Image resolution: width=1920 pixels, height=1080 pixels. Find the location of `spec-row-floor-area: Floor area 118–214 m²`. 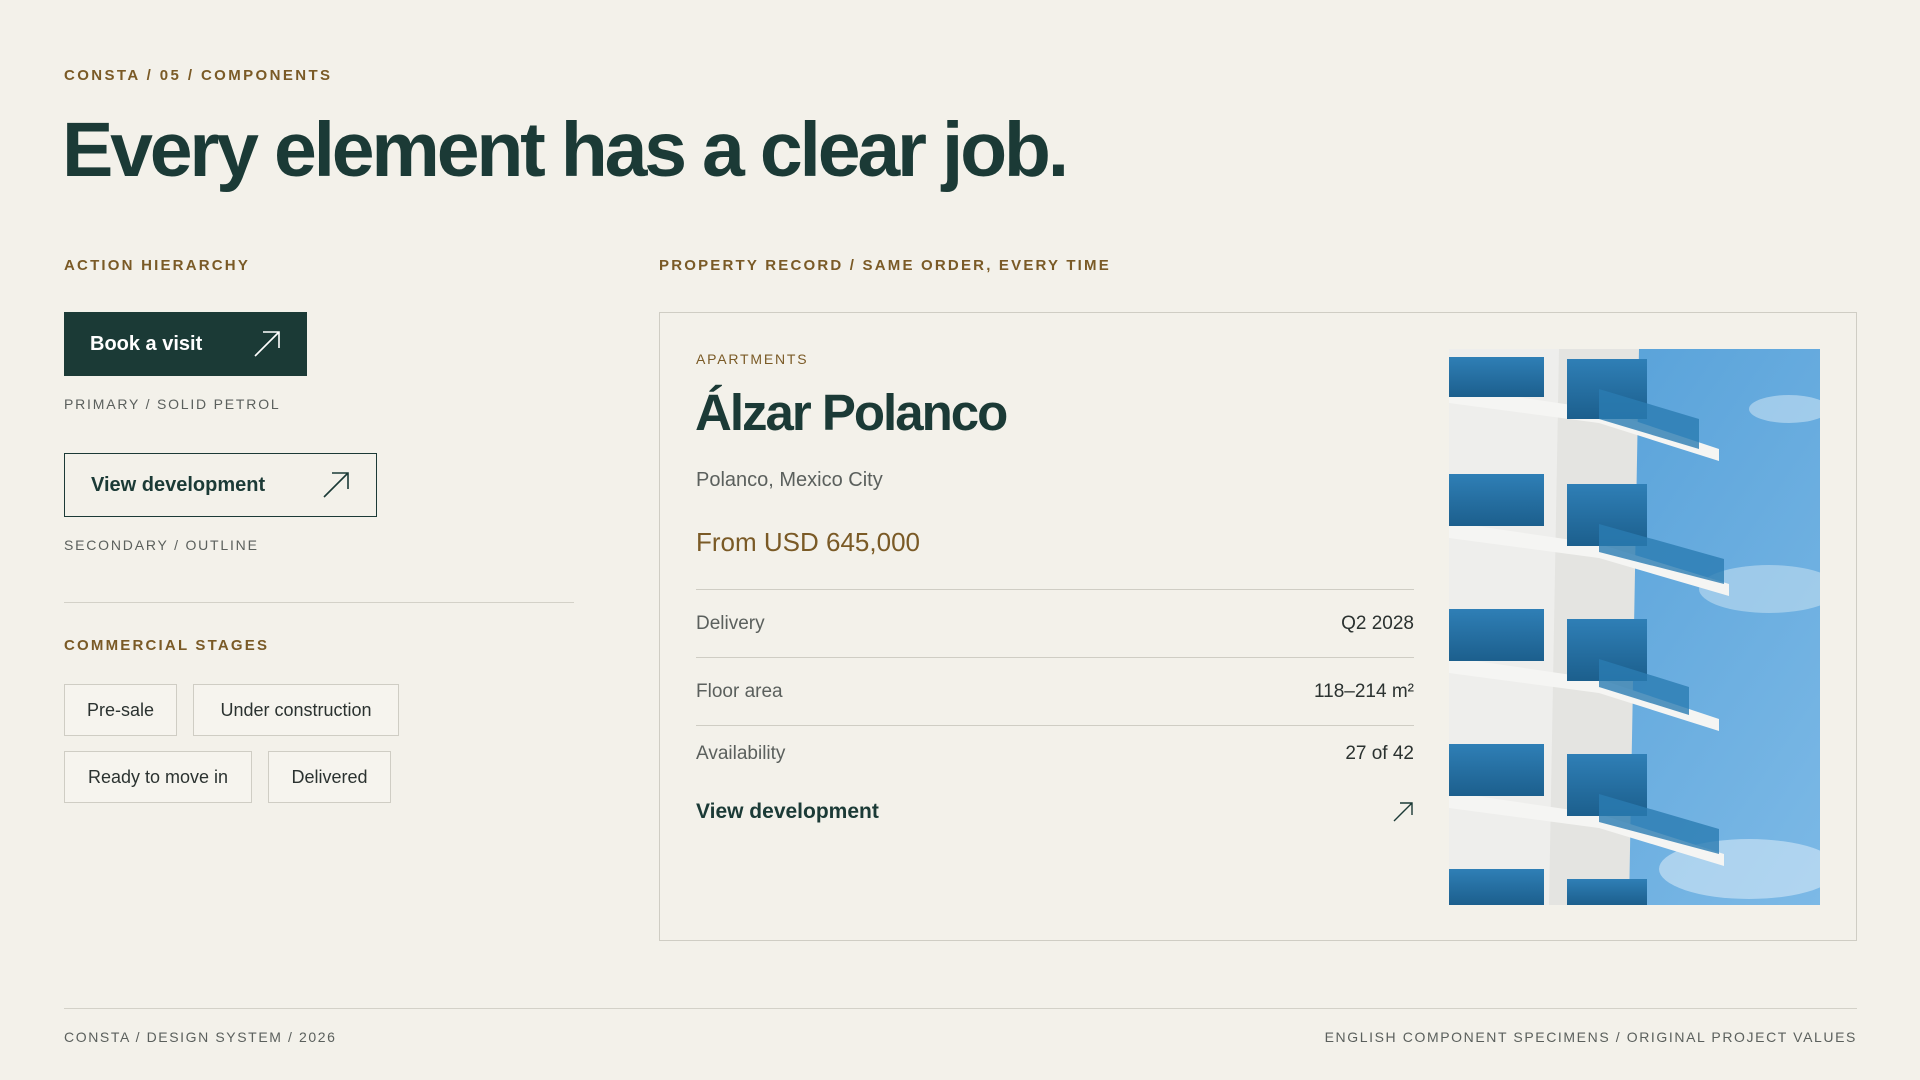

spec-row-floor-area: Floor area 118–214 m² is located at coordinates (1055, 691).